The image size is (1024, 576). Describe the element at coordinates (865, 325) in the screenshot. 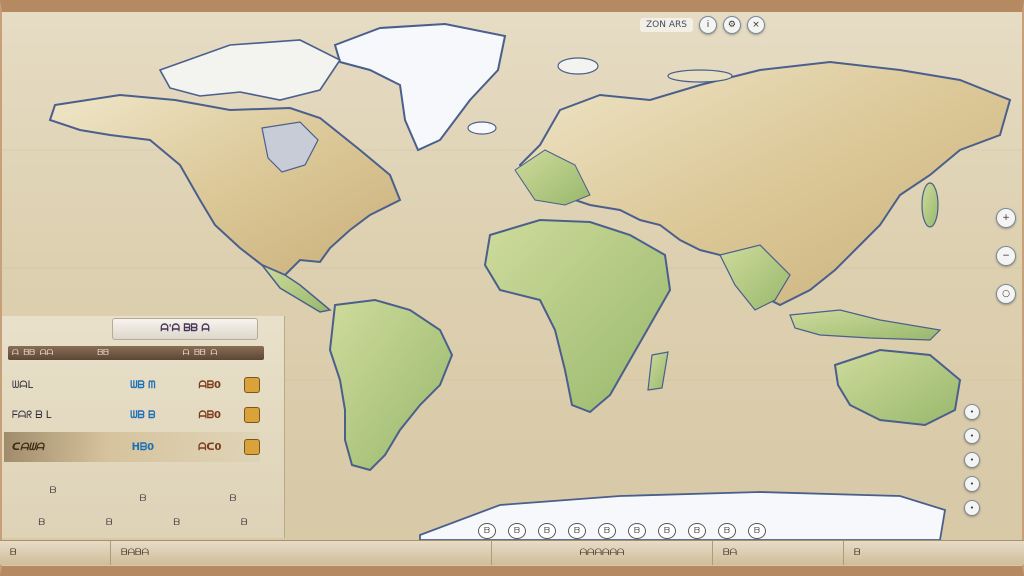

I see `indonesia` at that location.